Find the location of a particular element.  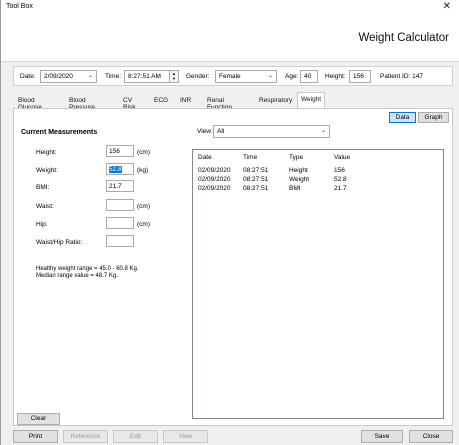

clear-button: Clear is located at coordinates (38, 419).